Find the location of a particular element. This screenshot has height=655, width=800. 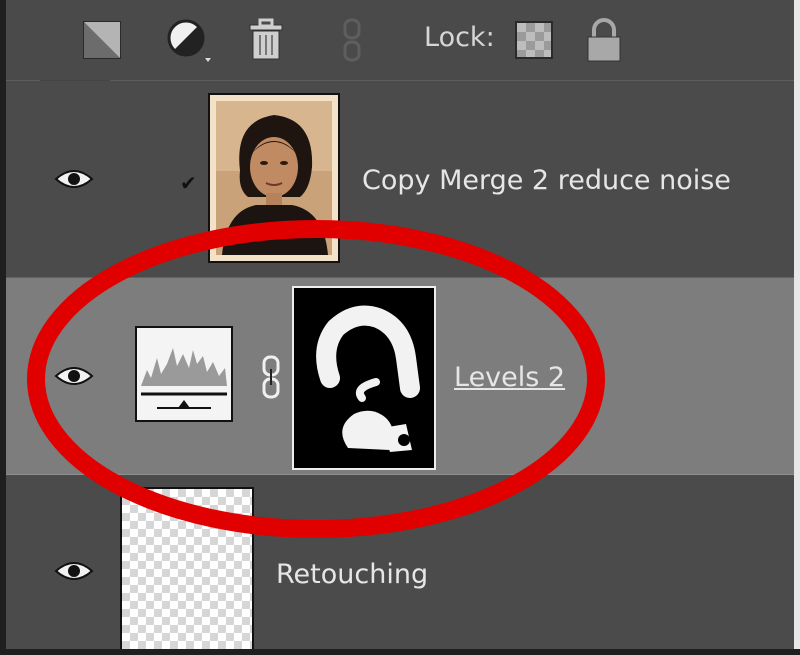

levels-adjustment-icon is located at coordinates (184, 374).